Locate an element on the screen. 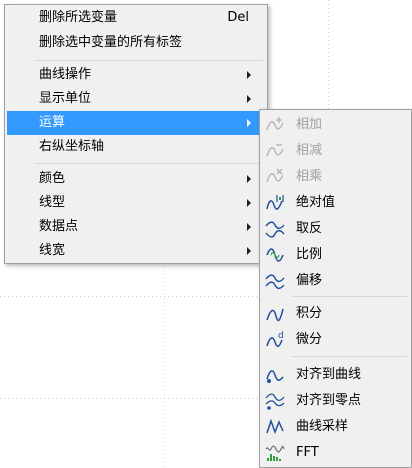  menu-item-label: 绝对值 is located at coordinates (316, 202).